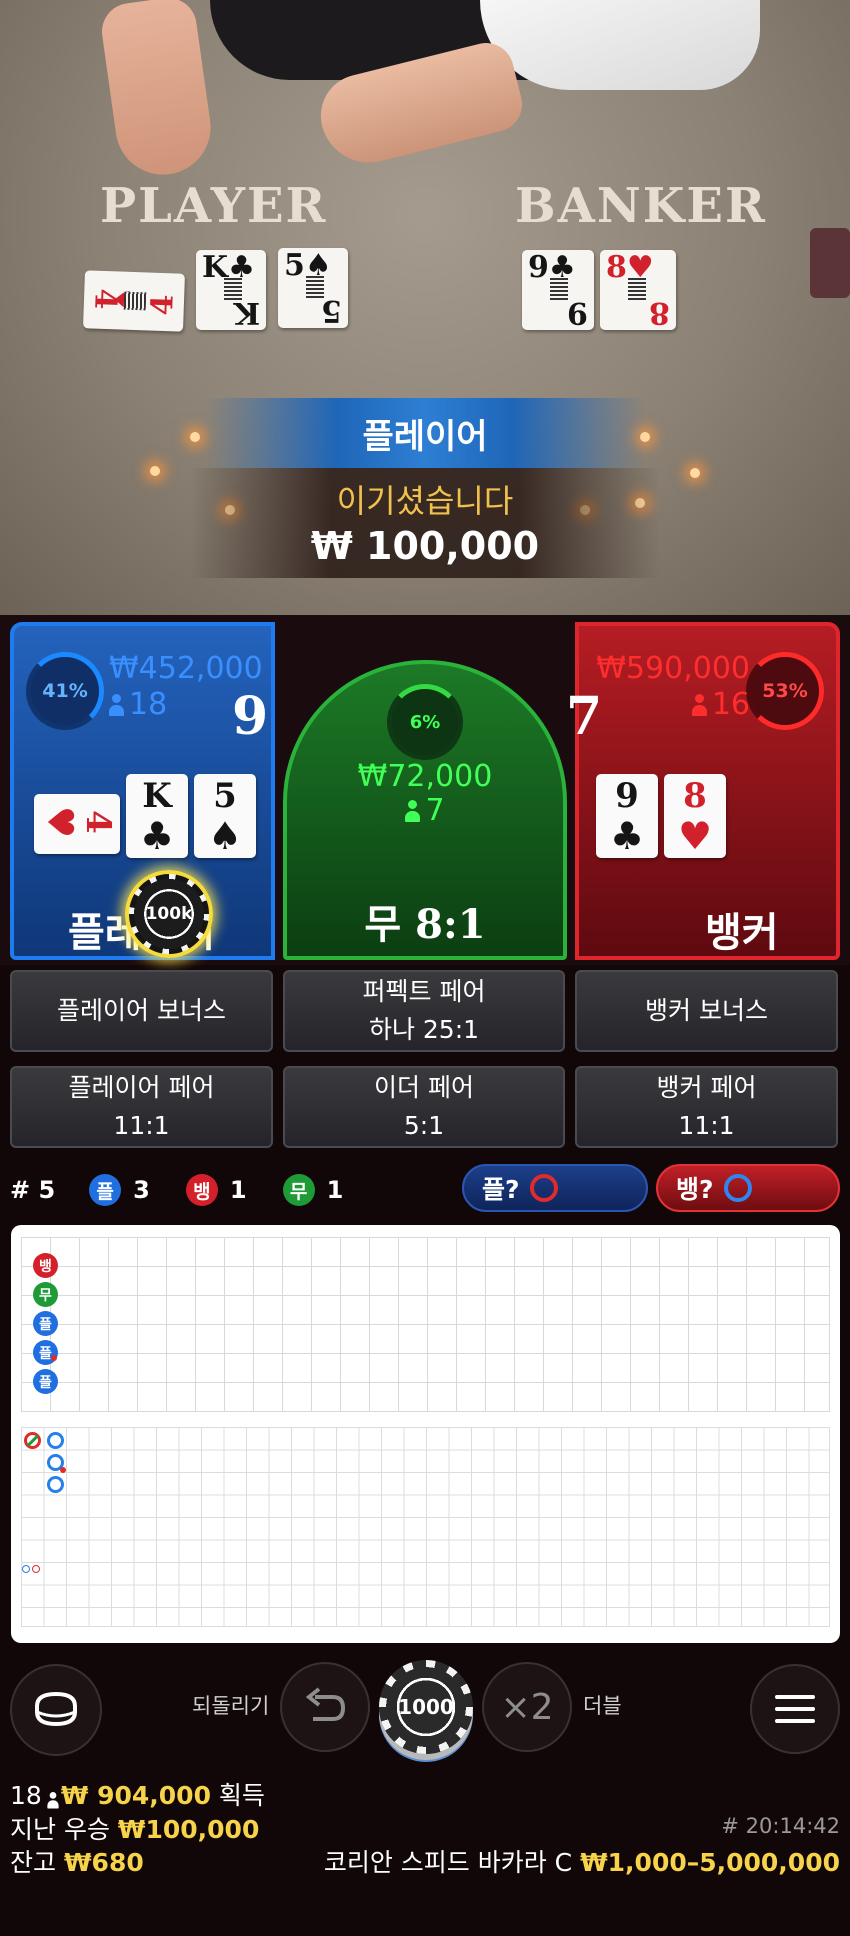  What do you see at coordinates (501, 1189) in the screenshot?
I see `ask-player-label: 플?` at bounding box center [501, 1189].